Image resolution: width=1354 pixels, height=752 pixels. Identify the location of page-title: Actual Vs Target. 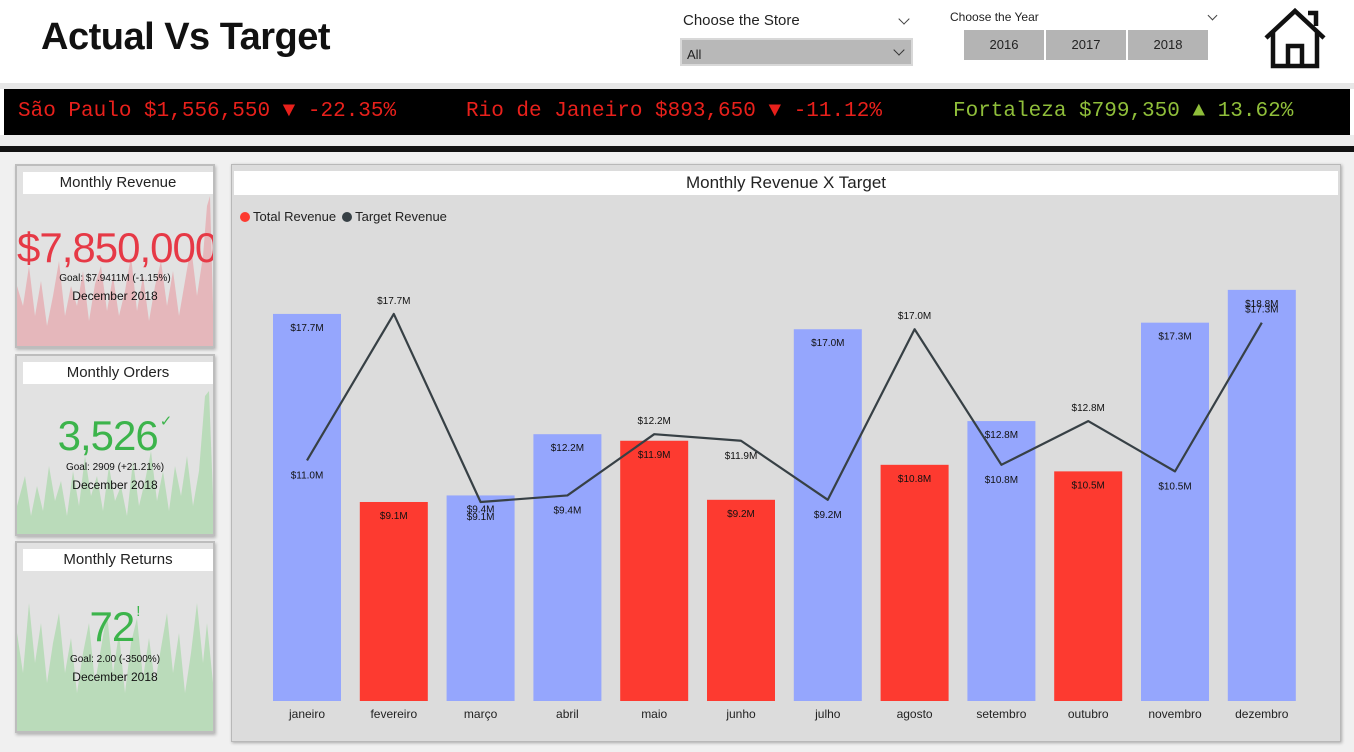
(186, 37).